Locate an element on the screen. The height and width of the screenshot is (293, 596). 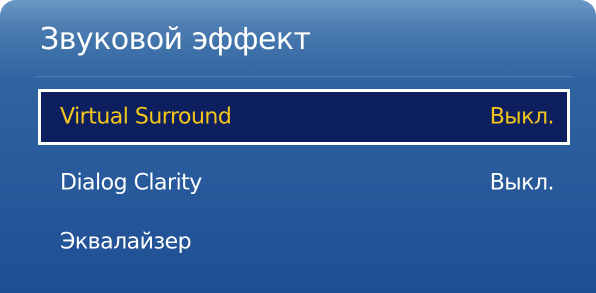
menu-item-label: Virtual Surround is located at coordinates (146, 117).